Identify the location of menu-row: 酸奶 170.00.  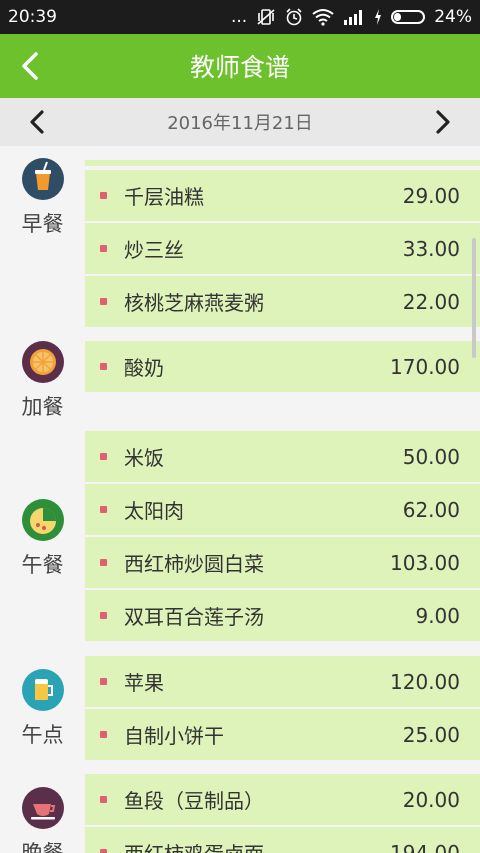
(282, 366).